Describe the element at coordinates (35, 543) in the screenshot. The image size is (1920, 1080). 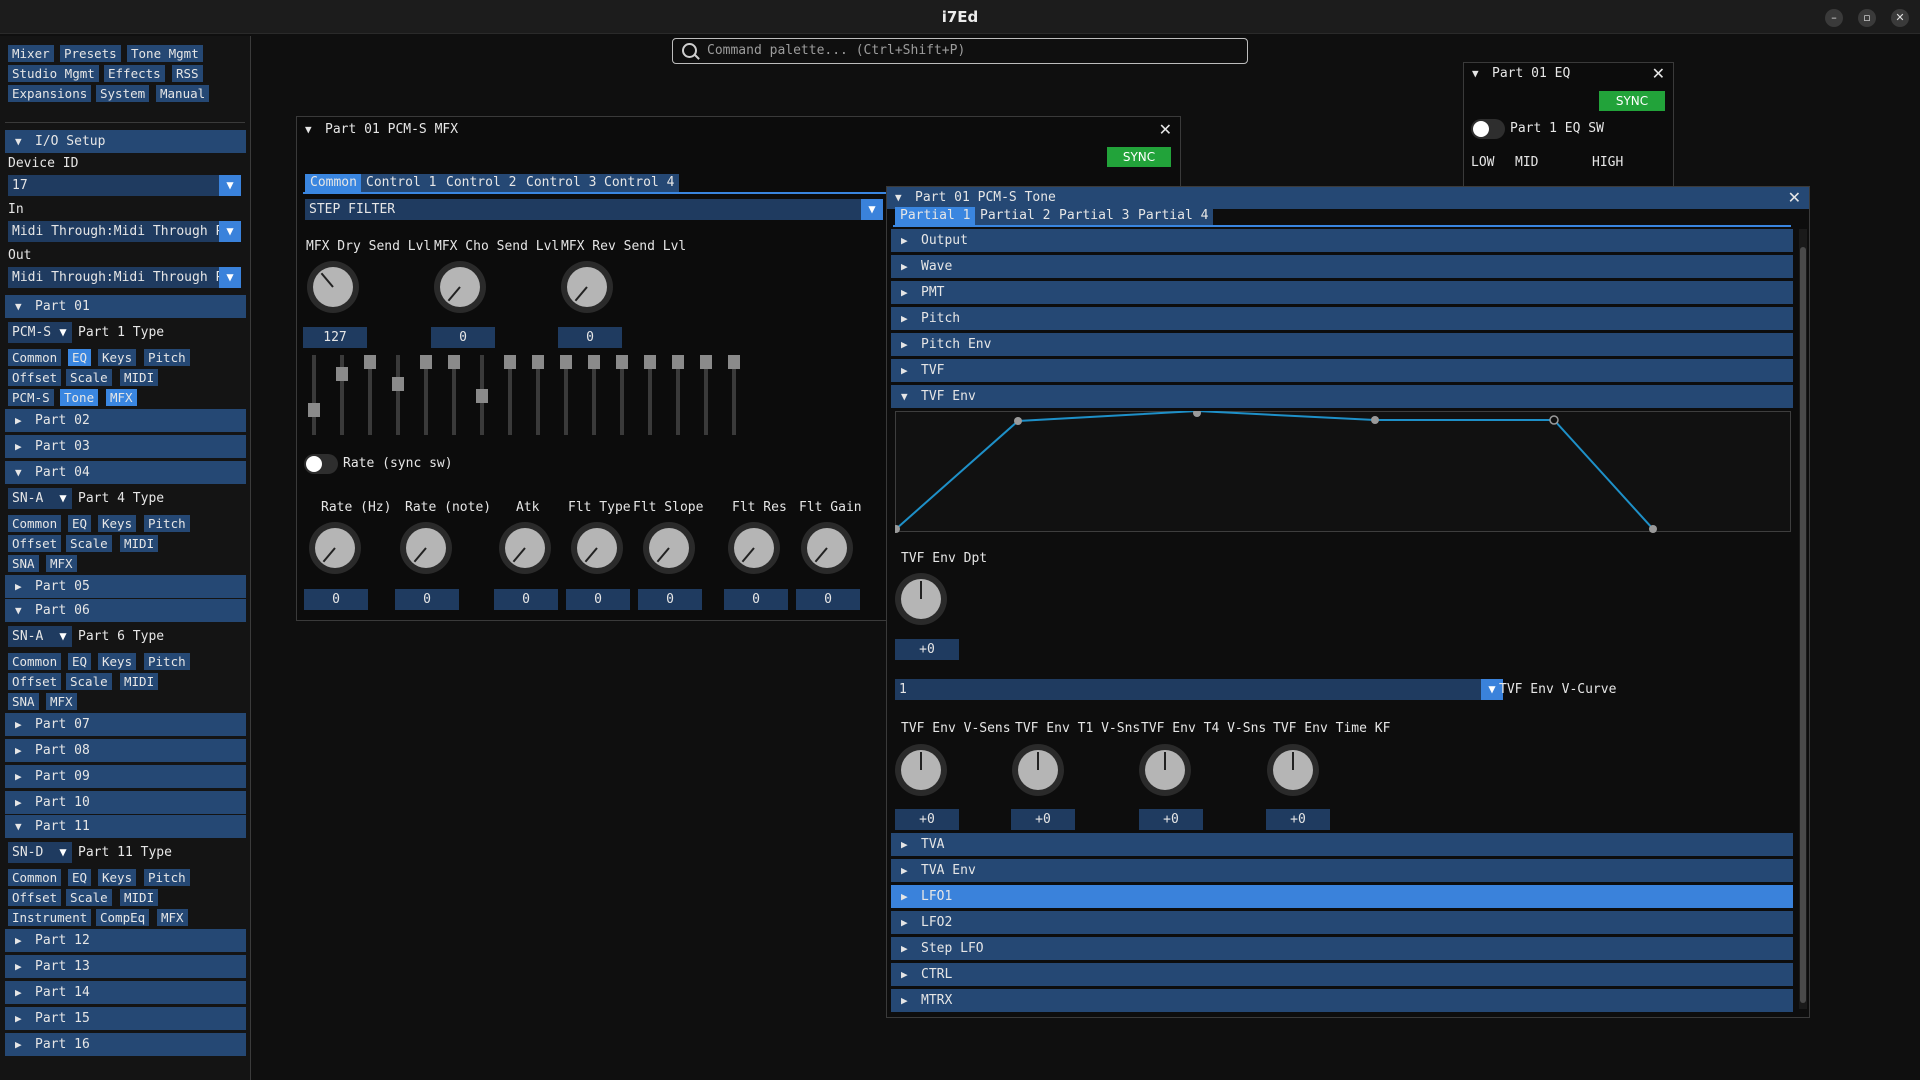
I see `part-04-offset-button: Offset` at that location.